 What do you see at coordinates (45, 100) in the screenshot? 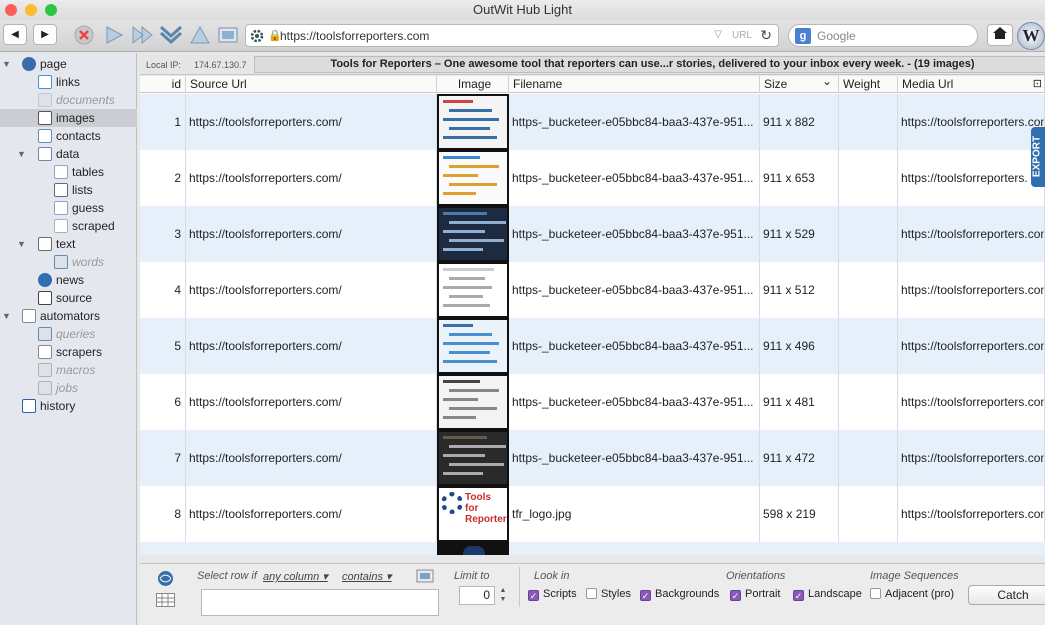
I see `document-icon` at bounding box center [45, 100].